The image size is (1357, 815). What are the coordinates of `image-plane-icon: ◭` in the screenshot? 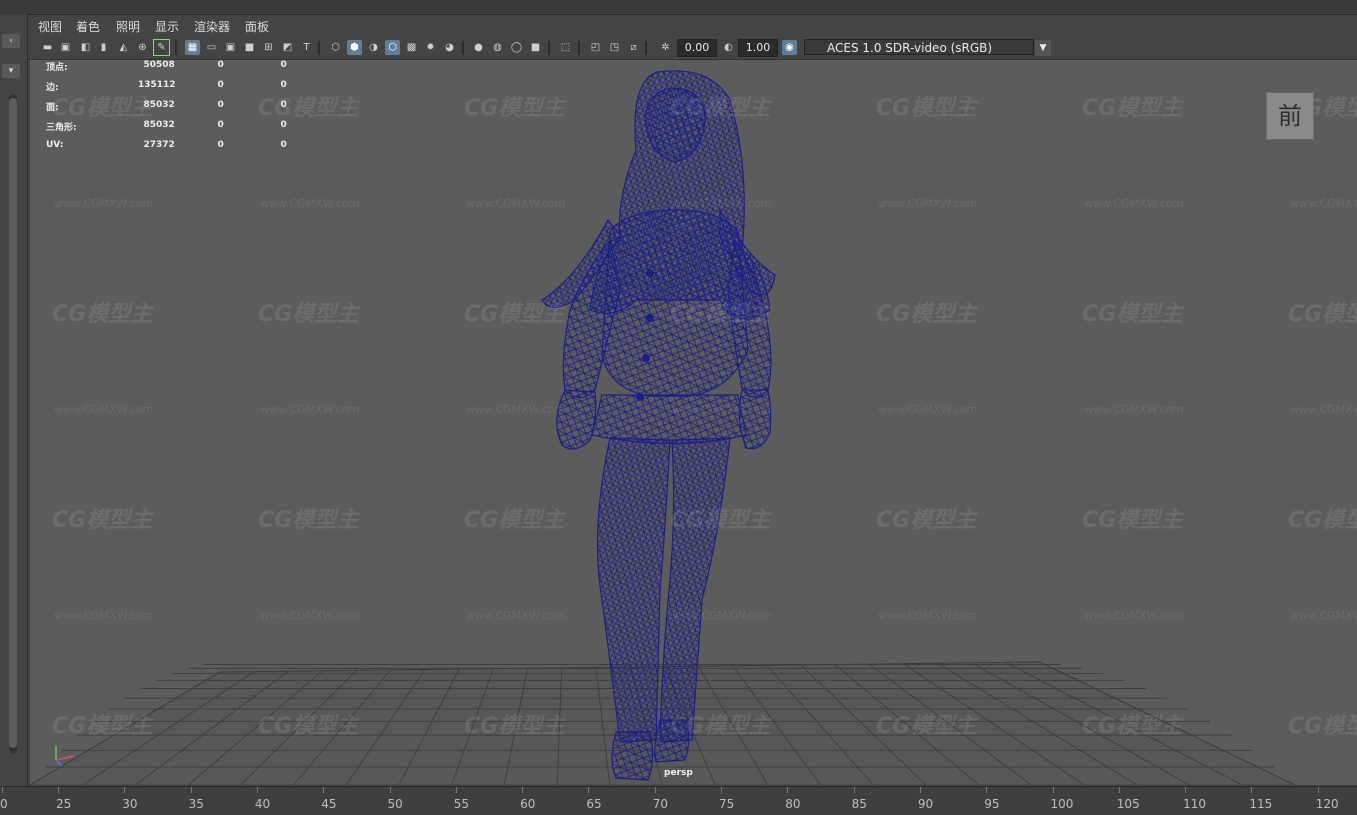 It's located at (123, 47).